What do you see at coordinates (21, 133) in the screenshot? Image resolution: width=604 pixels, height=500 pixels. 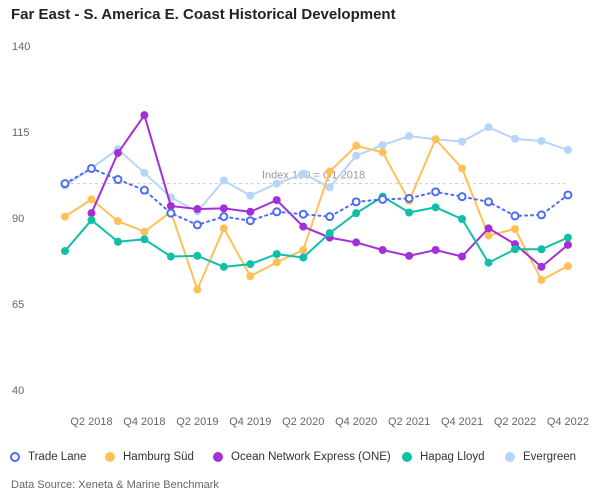 I see `y-tick-label: 115` at bounding box center [21, 133].